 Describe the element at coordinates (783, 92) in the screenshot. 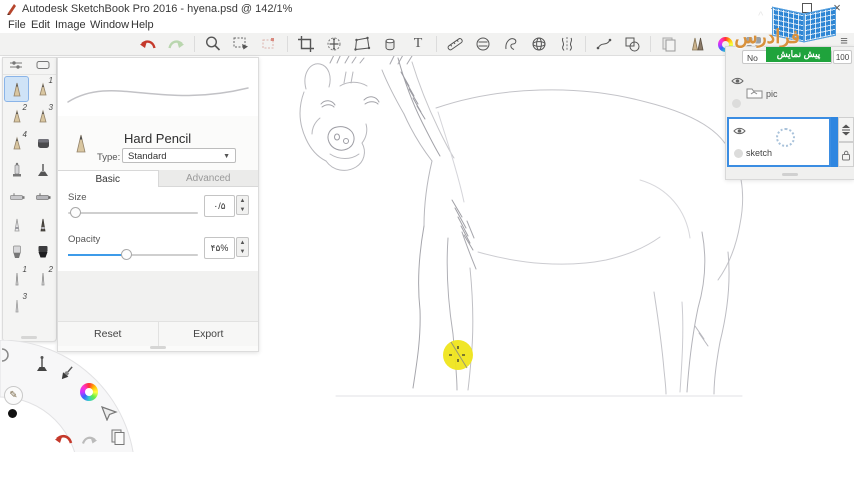

I see `layer-row-pic: pic` at that location.